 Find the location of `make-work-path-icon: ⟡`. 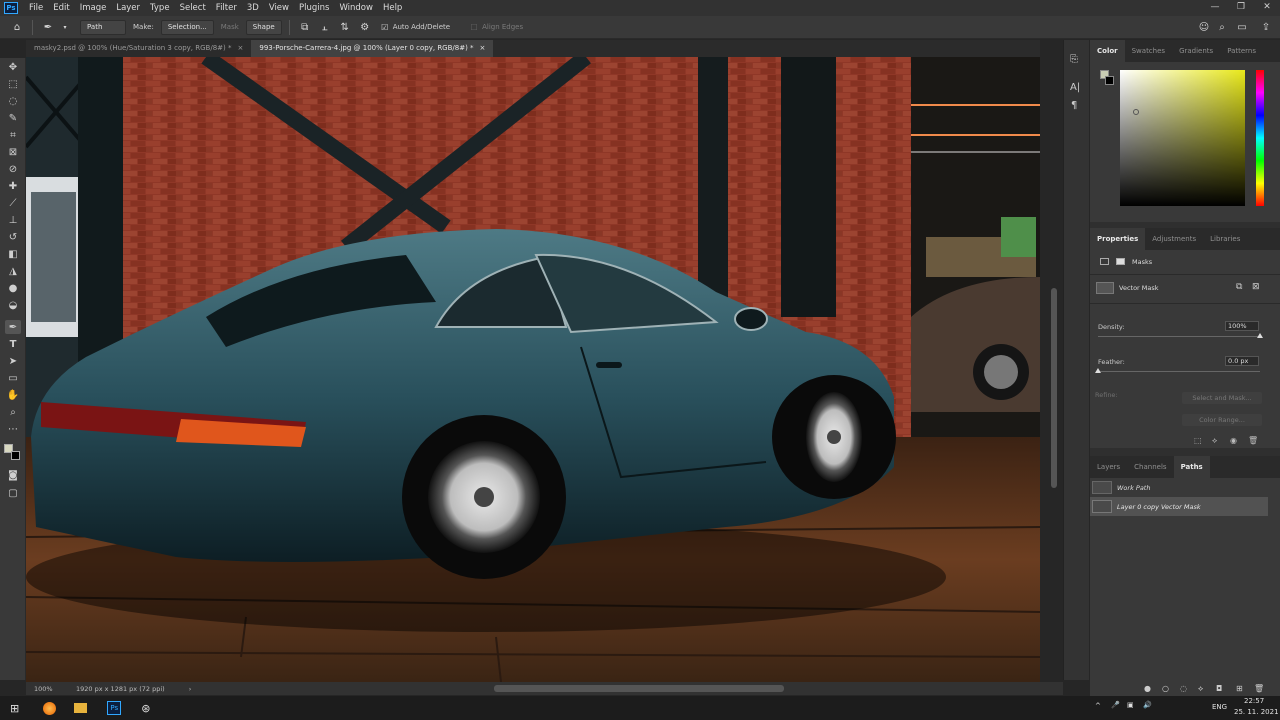

make-work-path-icon: ⟡ is located at coordinates (1200, 689).